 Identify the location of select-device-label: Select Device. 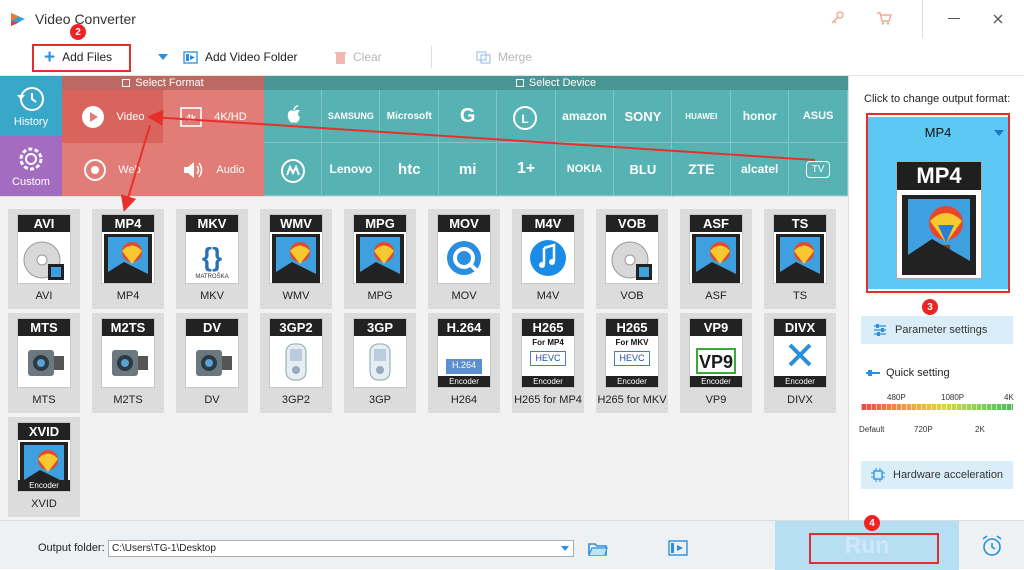
(562, 83).